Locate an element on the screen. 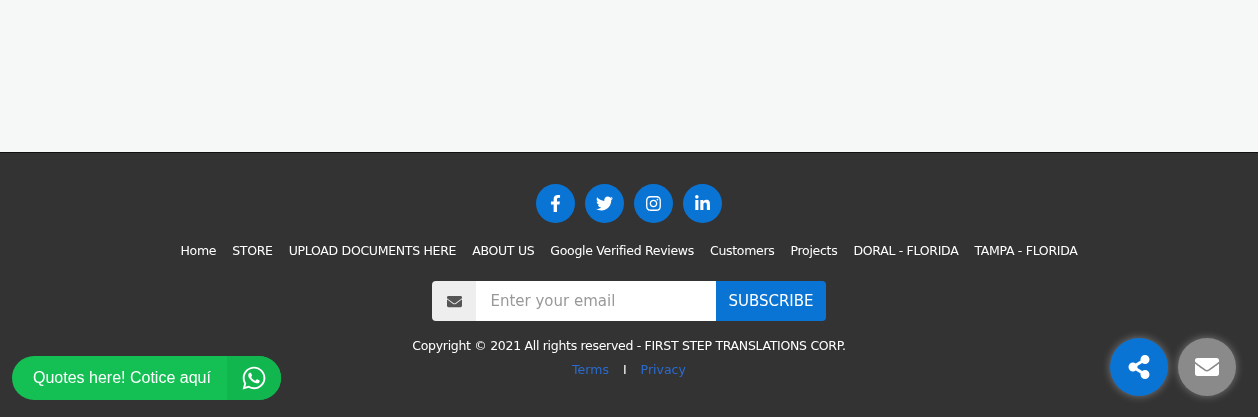  email-field: Enter your email is located at coordinates (596, 301).